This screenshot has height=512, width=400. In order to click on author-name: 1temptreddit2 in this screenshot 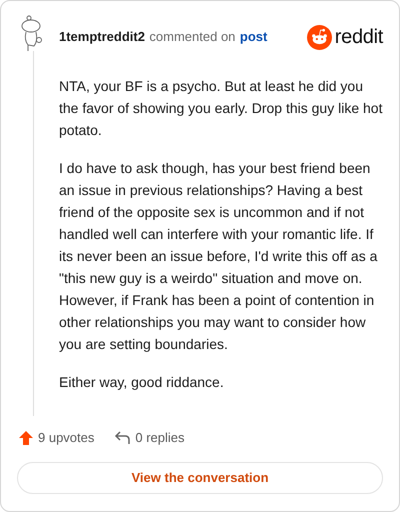, I will do `click(102, 36)`.